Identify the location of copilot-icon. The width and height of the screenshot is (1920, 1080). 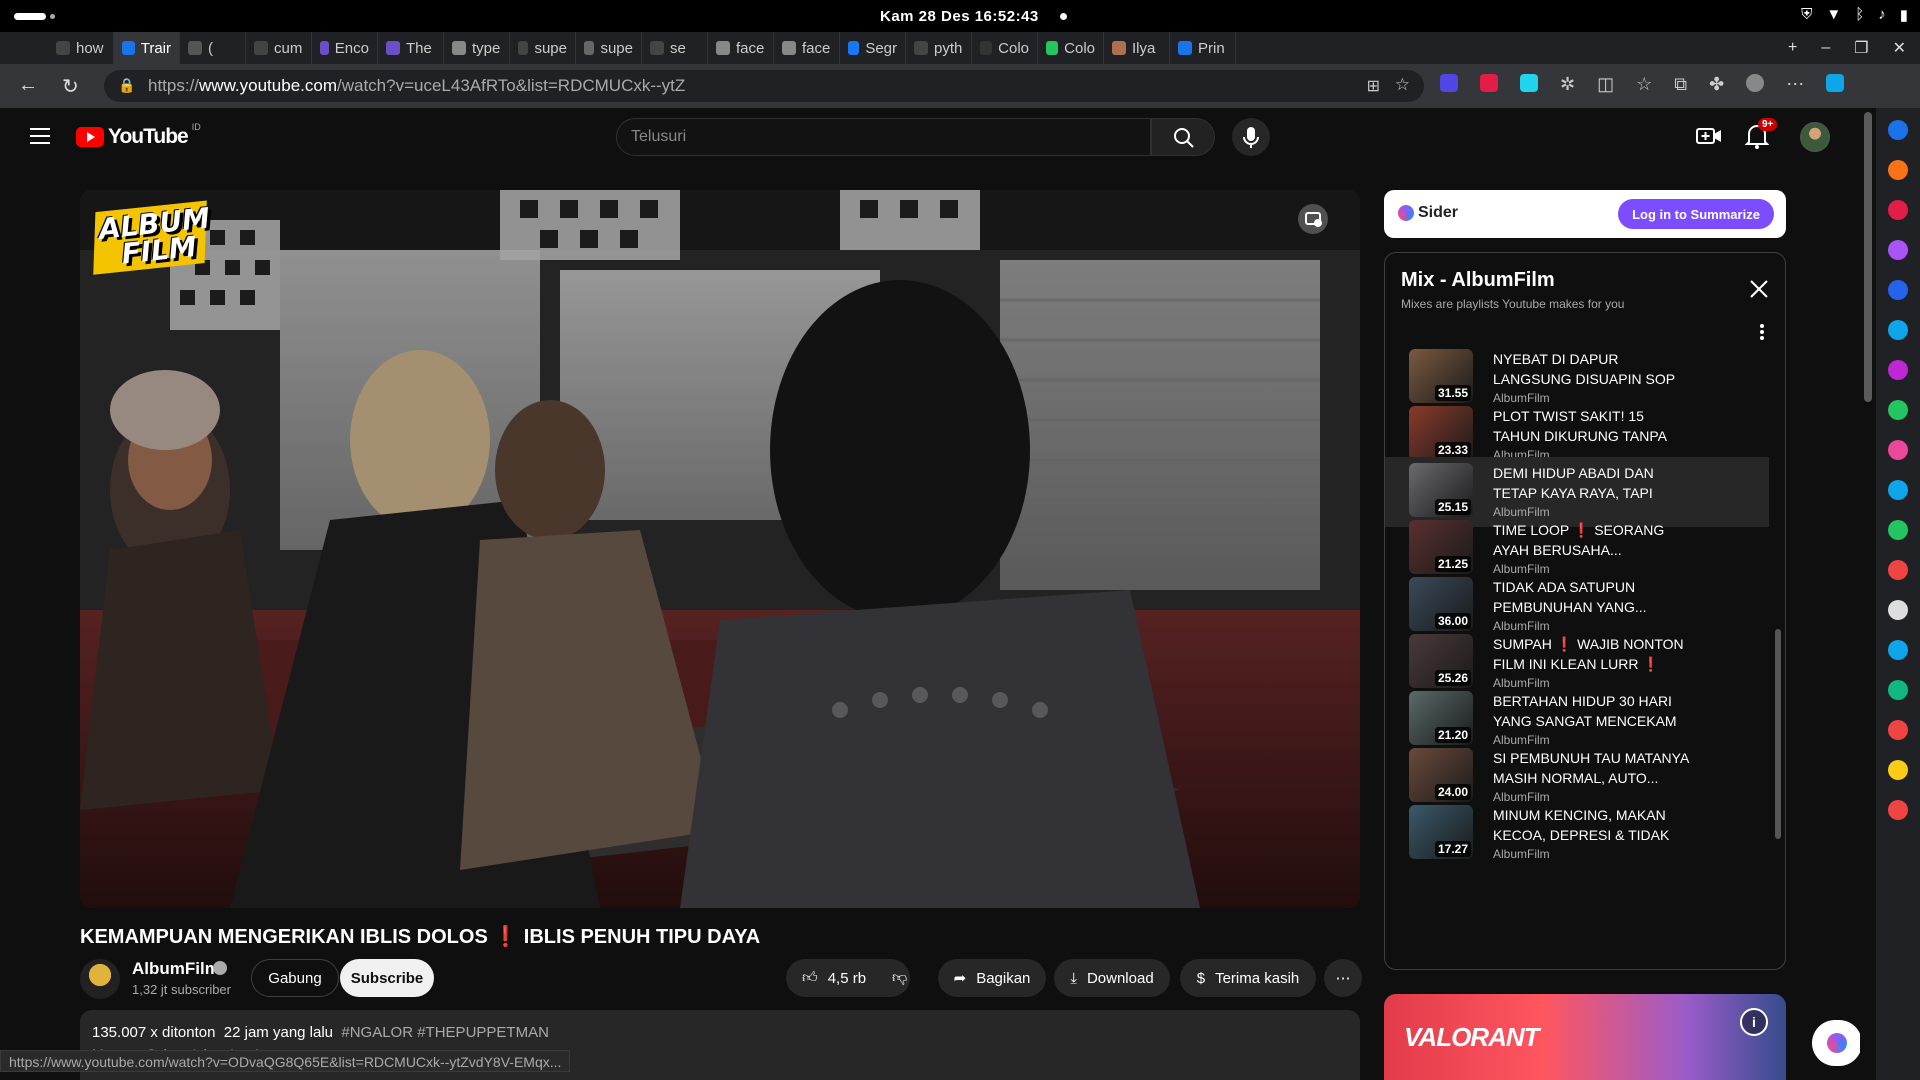
(1835, 83).